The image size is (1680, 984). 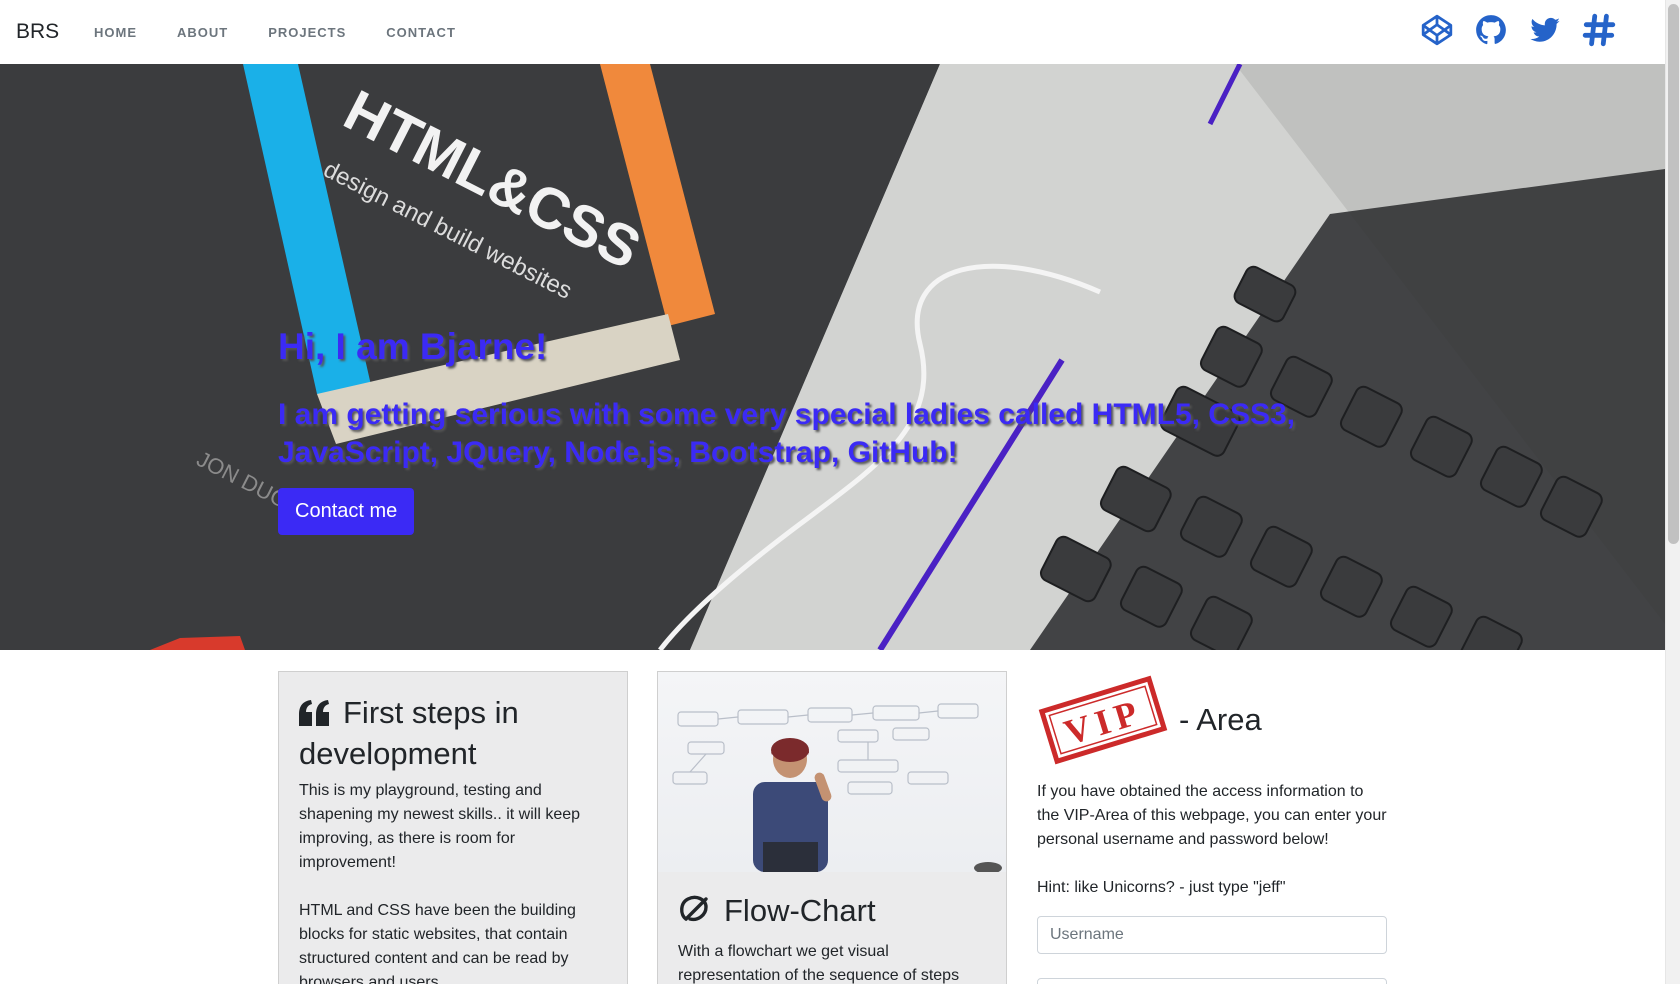 What do you see at coordinates (37, 32) in the screenshot?
I see `brand-logo: BRS` at bounding box center [37, 32].